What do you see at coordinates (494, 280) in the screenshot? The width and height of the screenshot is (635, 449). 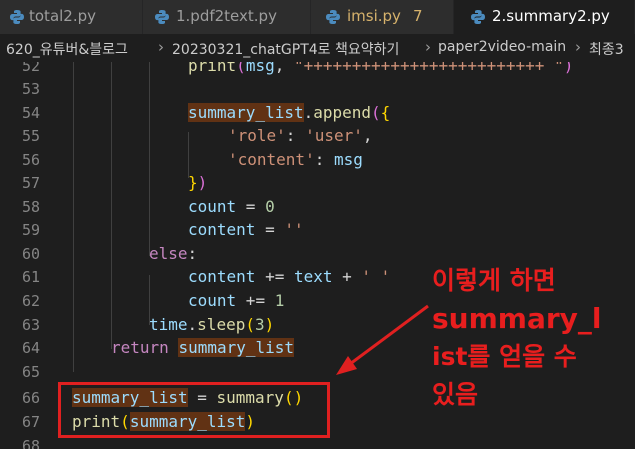 I see `annotation-line: 이렇게 하면` at bounding box center [494, 280].